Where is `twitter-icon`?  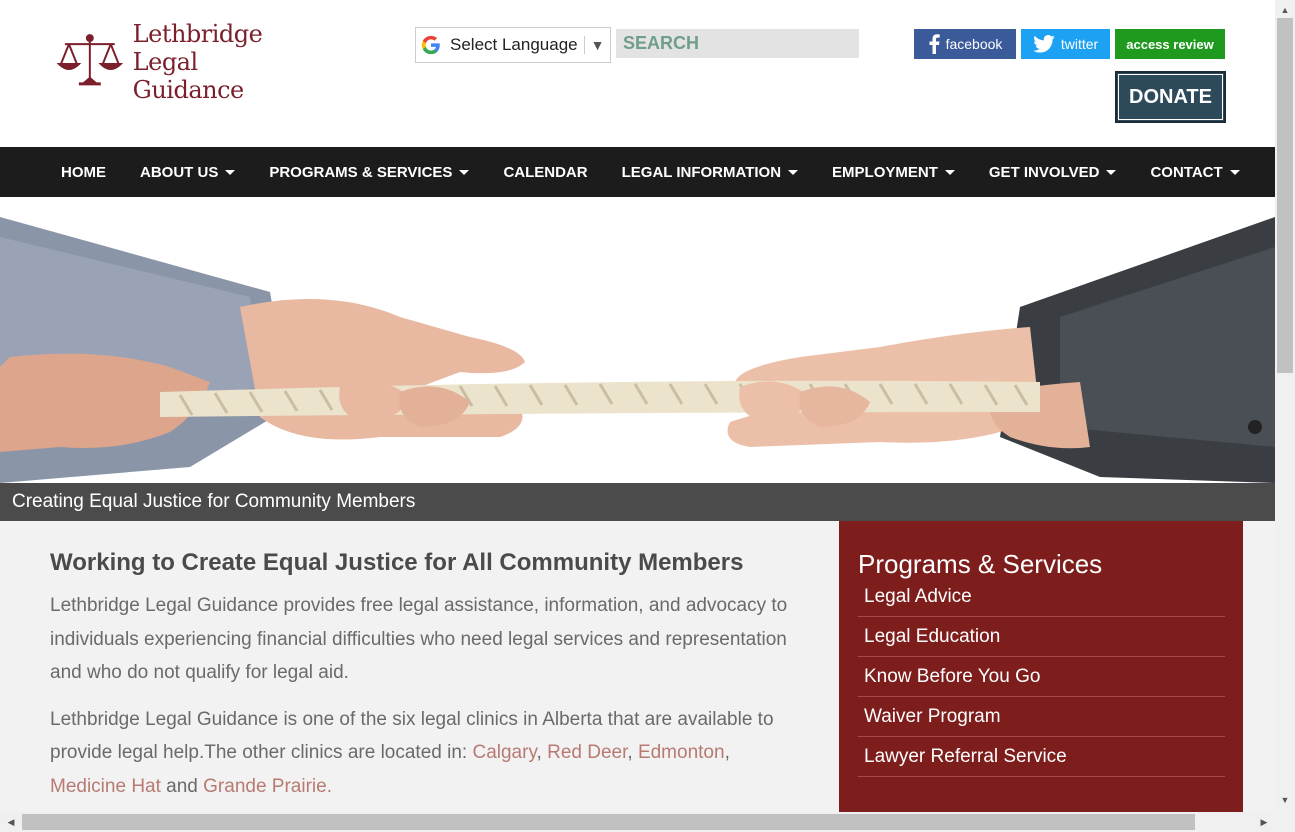
twitter-icon is located at coordinates (1044, 44).